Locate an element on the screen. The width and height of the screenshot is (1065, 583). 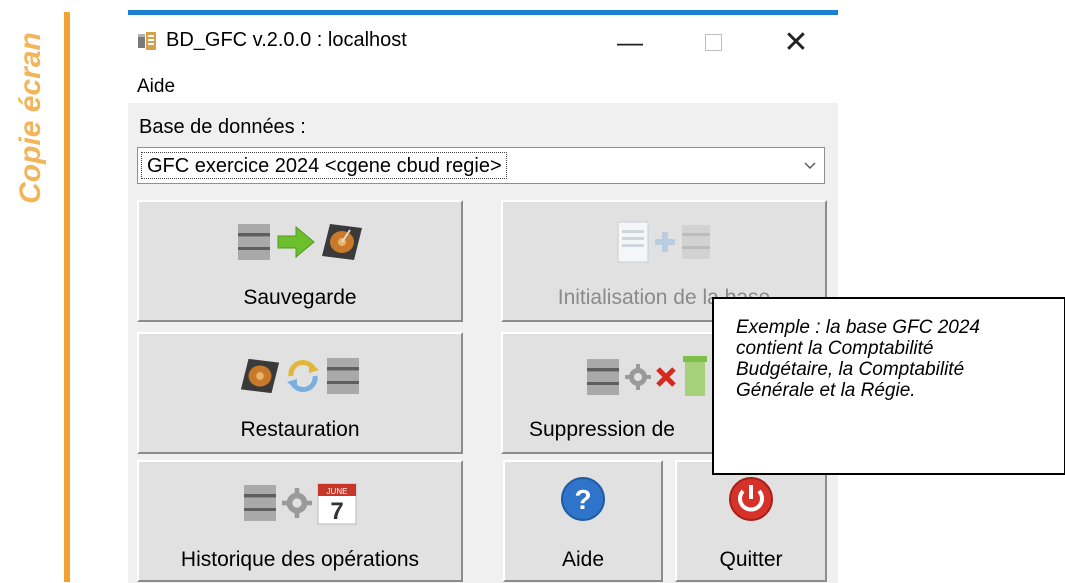
menu-item-aide: Aide is located at coordinates (156, 87).